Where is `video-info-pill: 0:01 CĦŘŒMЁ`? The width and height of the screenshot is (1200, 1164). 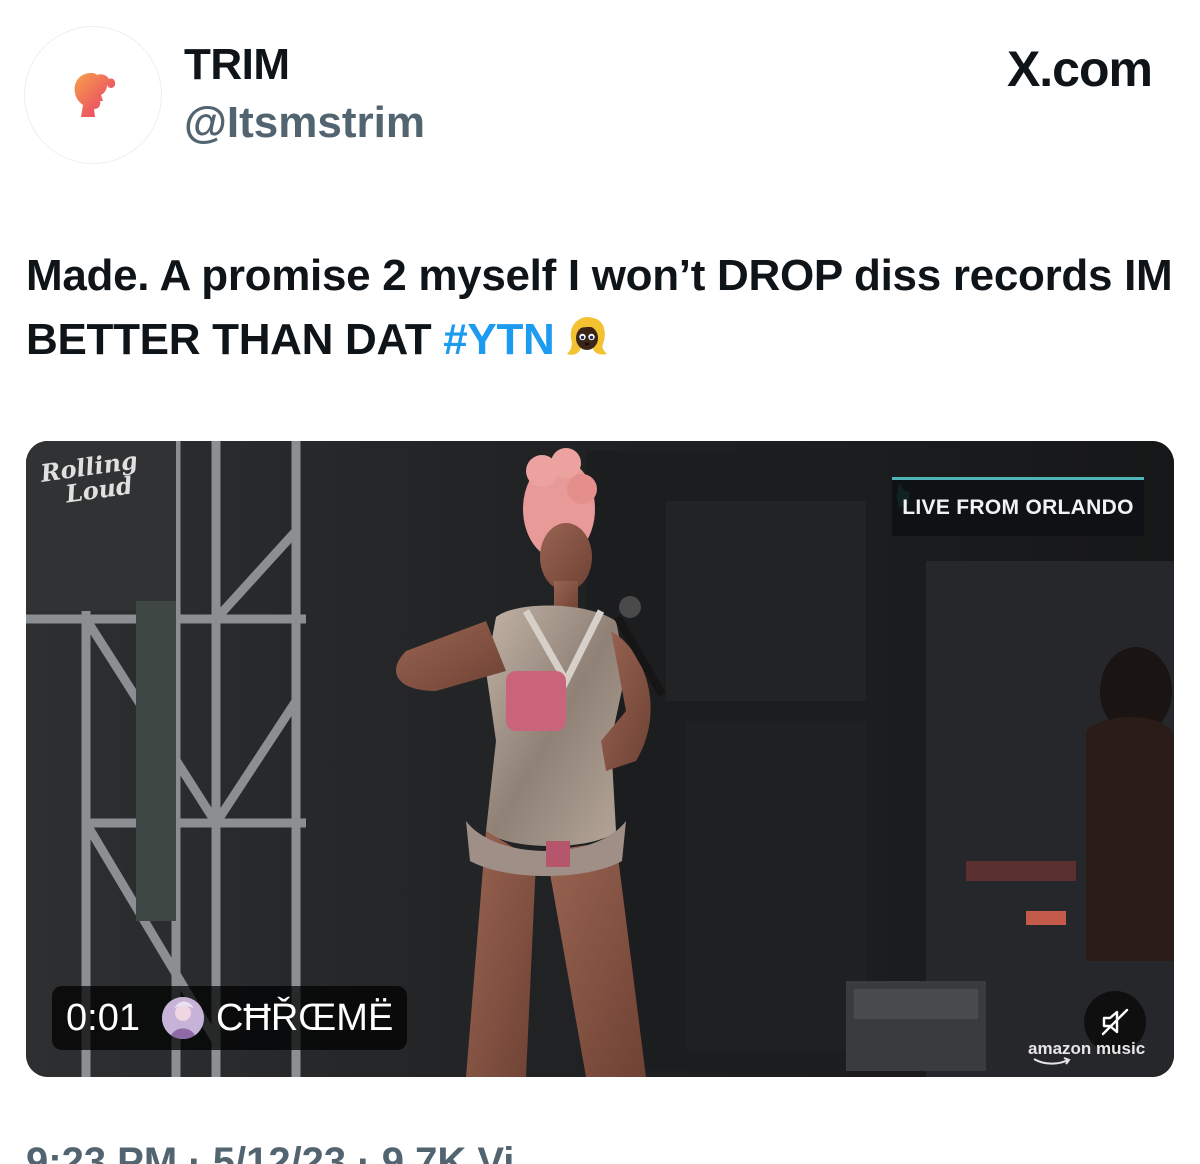 video-info-pill: 0:01 CĦŘŒMЁ is located at coordinates (230, 1018).